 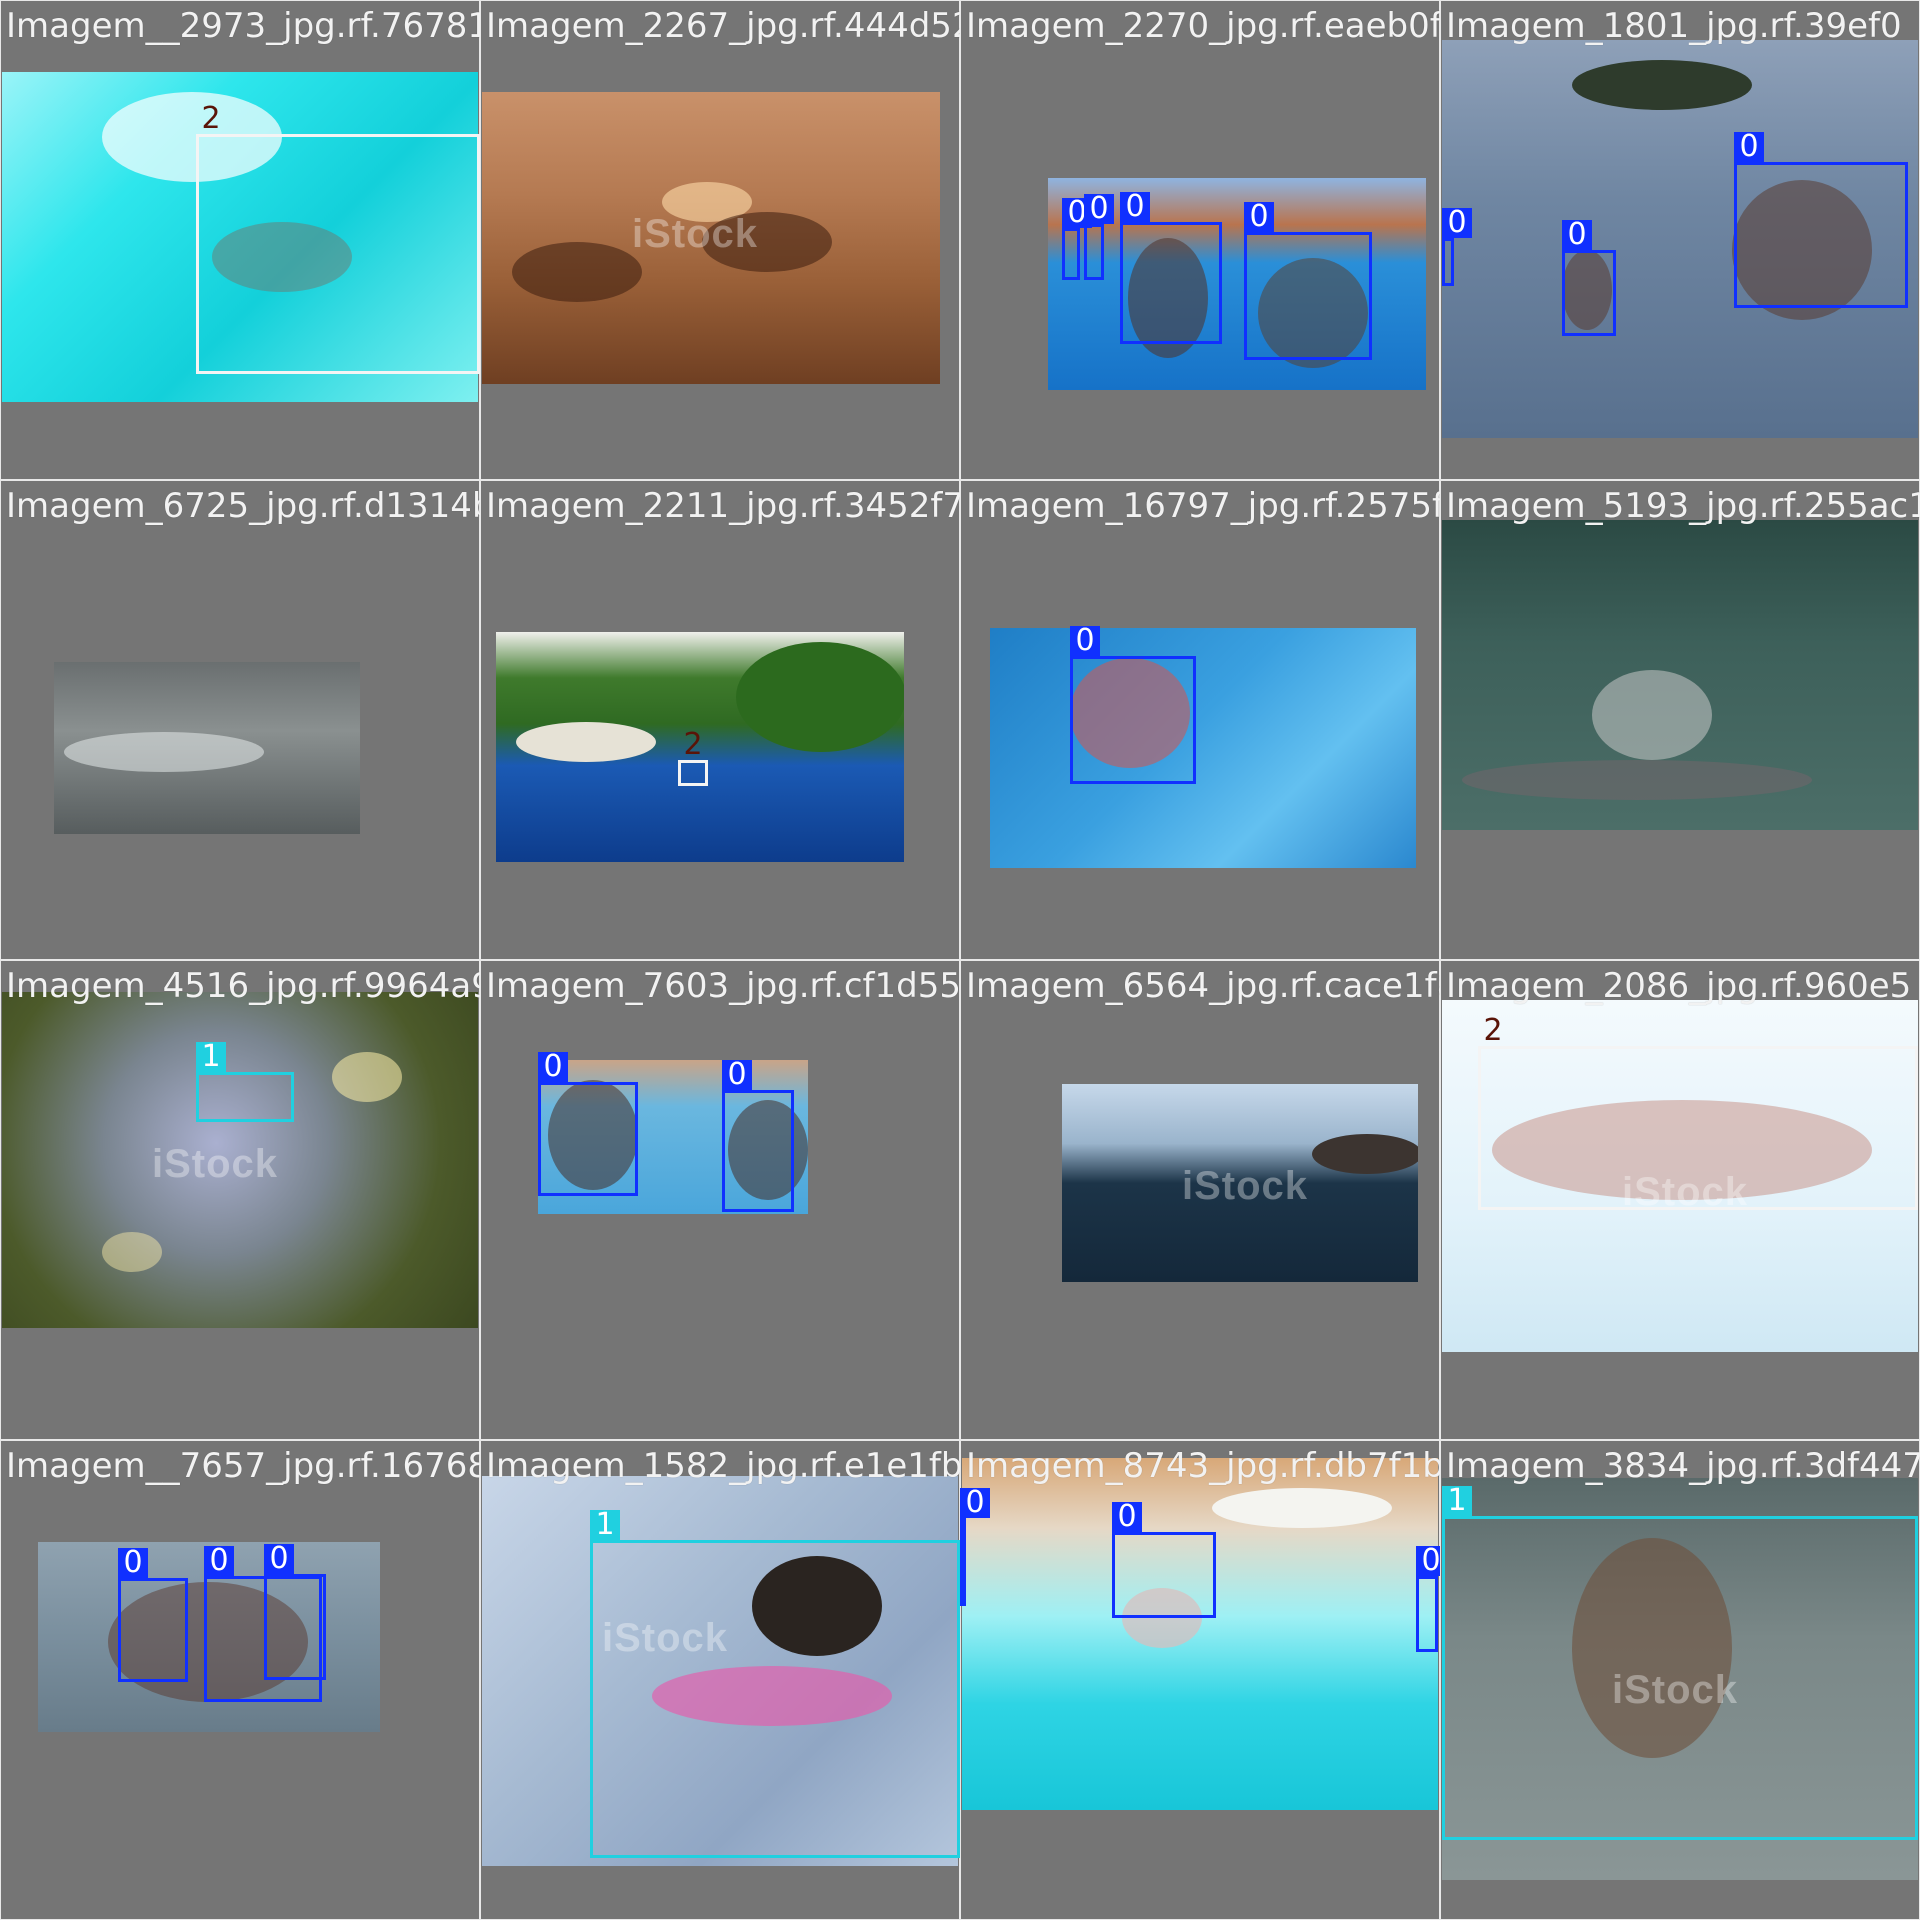 What do you see at coordinates (1674, 26) in the screenshot?
I see `image-filename: Imagem_1801_jpg.rf.39ef0` at bounding box center [1674, 26].